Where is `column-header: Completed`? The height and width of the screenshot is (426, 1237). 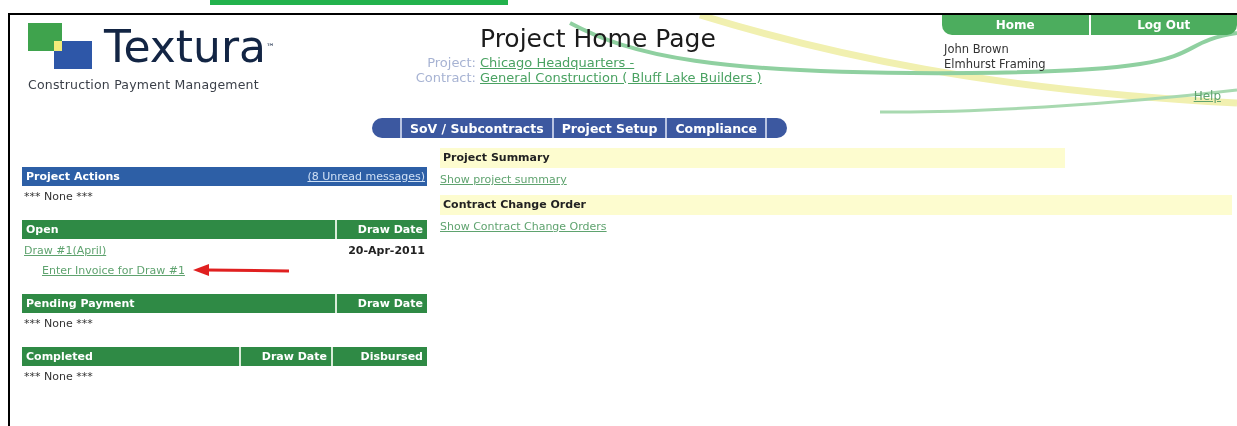
column-header: Completed is located at coordinates (130, 356).